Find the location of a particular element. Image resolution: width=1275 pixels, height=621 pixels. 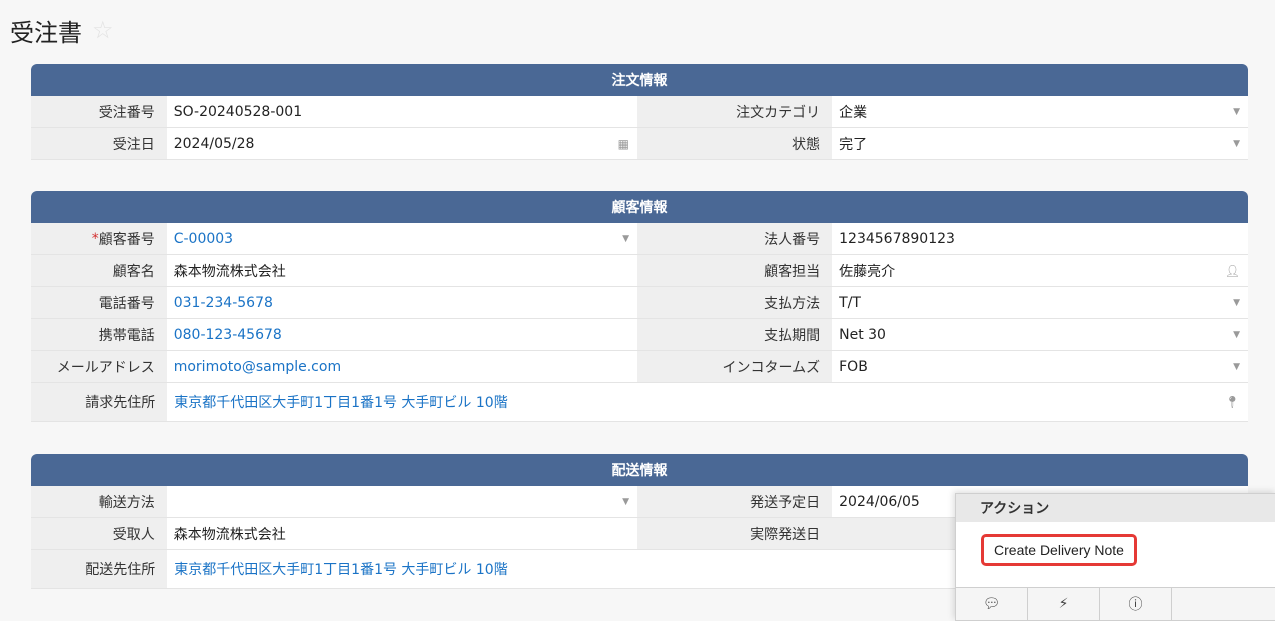

form-row: 携帯電話 080-123-45678 支払期間 Net 30 ▼ is located at coordinates (639, 335).